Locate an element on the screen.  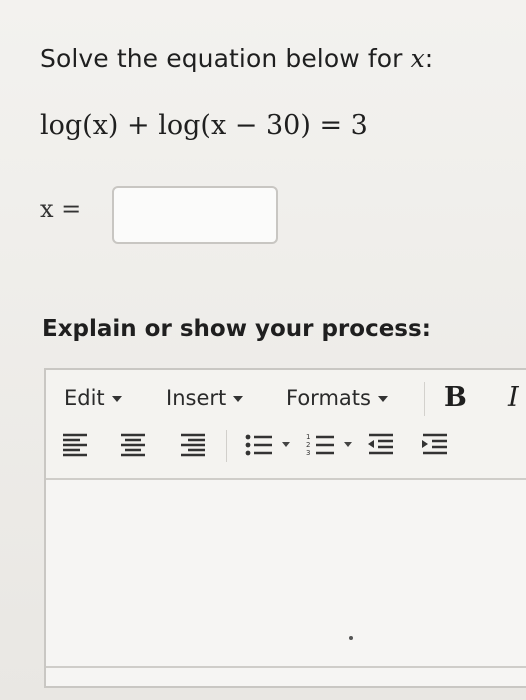
italic-button: I is located at coordinates (513, 397).